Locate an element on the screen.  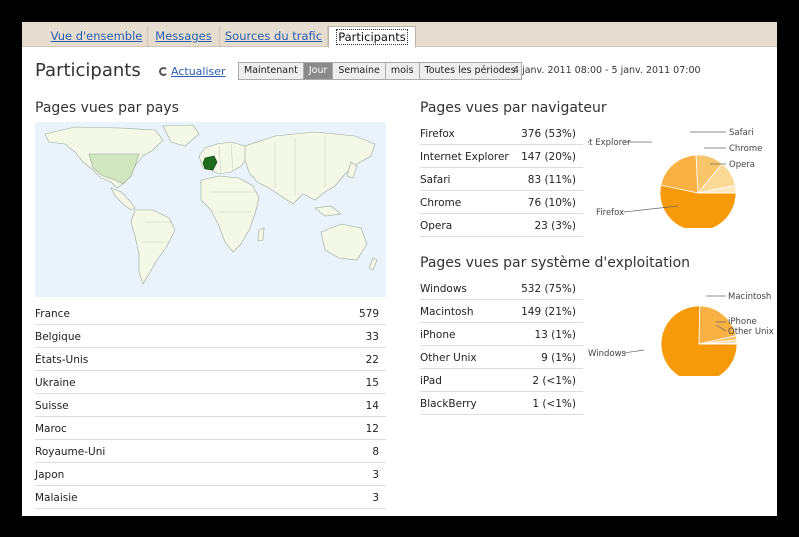
table-row: iPad 2 (<1%) is located at coordinates (501, 380).